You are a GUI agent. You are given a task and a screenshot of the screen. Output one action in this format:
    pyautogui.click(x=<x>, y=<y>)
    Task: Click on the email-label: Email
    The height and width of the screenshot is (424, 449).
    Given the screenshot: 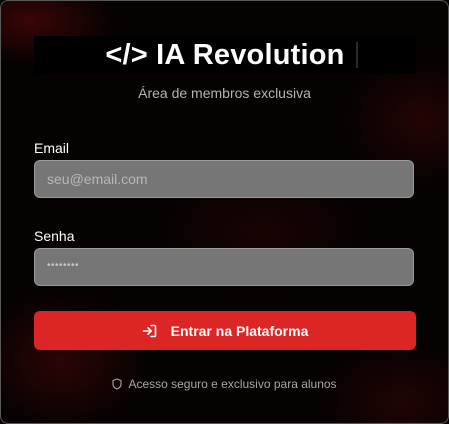 What is the action you would take?
    pyautogui.click(x=52, y=148)
    